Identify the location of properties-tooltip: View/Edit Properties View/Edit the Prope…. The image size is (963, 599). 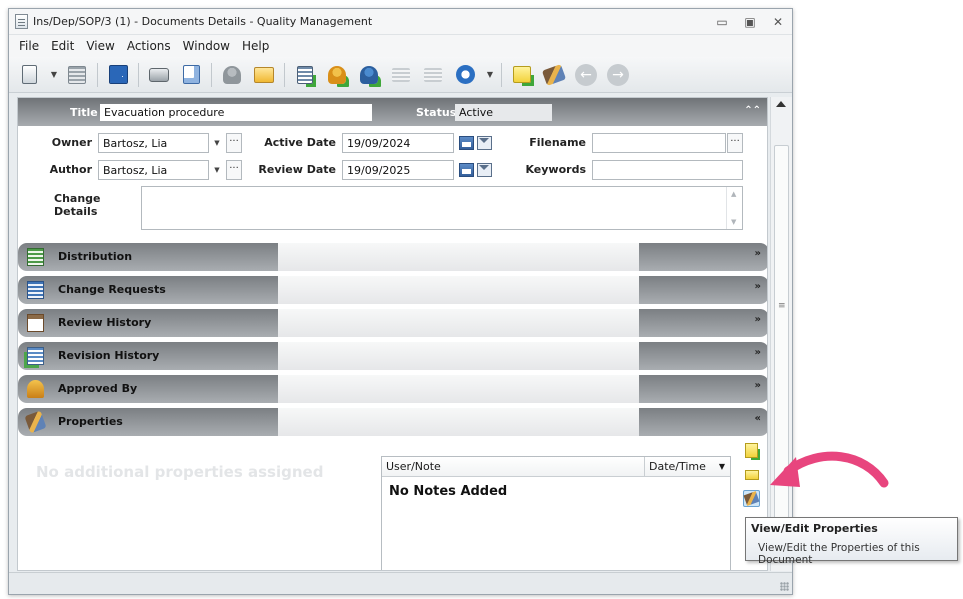
(851, 541).